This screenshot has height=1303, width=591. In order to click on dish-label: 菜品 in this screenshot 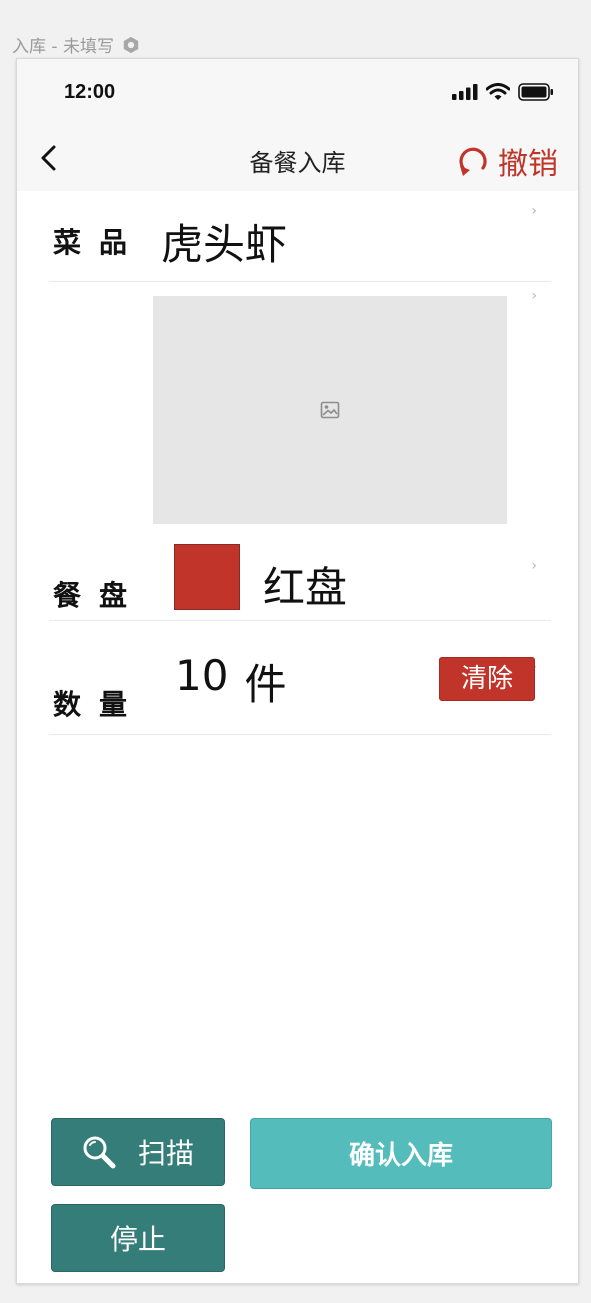, I will do `click(99, 242)`.